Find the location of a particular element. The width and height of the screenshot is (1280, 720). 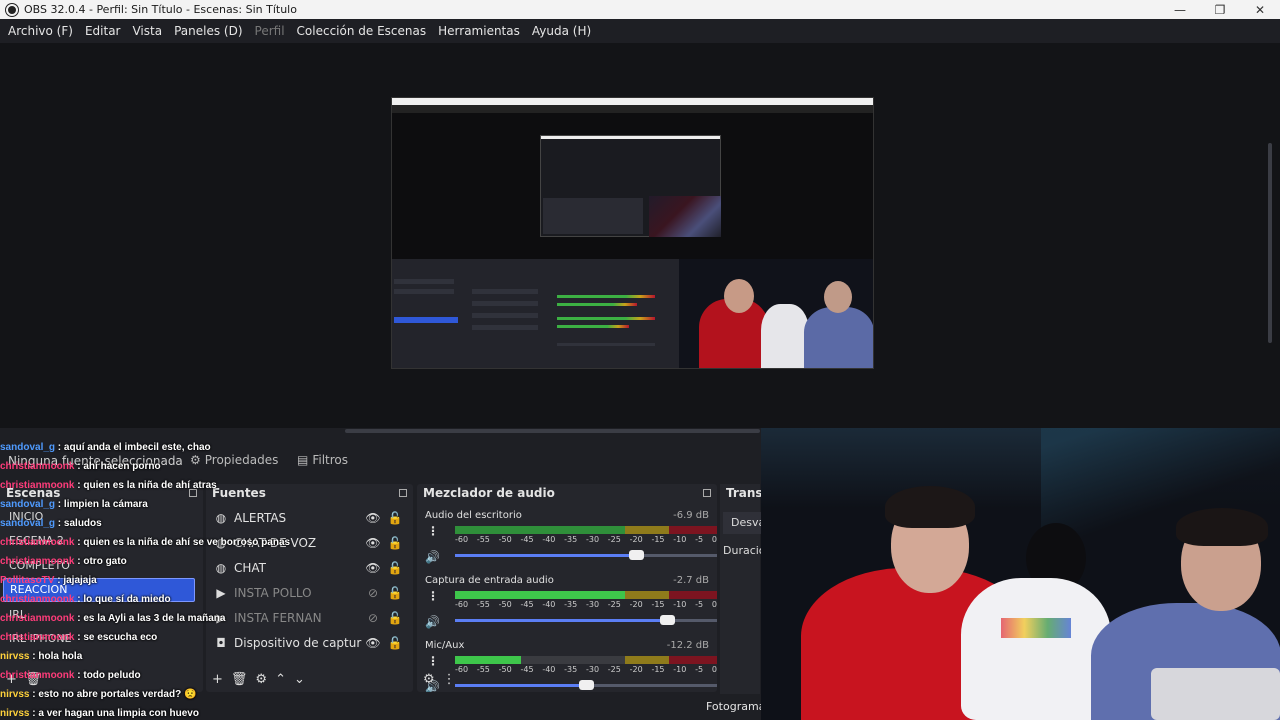

chat-line: christianmoonk : otro gato is located at coordinates (150, 561).